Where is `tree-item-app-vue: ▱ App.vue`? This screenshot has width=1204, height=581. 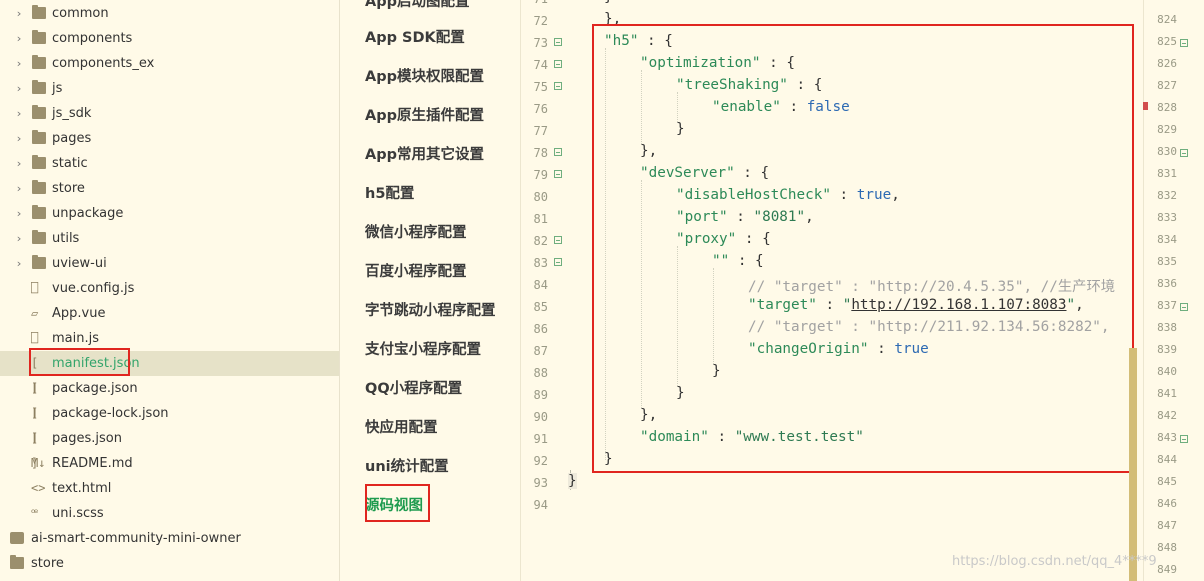 tree-item-app-vue: ▱ App.vue is located at coordinates (169, 313).